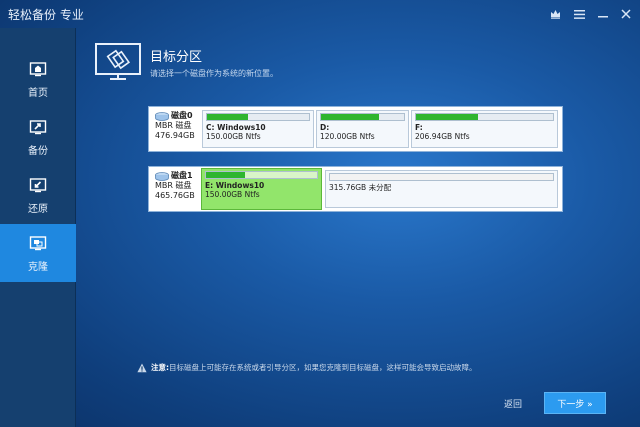 Image resolution: width=640 pixels, height=427 pixels. Describe the element at coordinates (38, 126) in the screenshot. I see `backup-icon` at that location.